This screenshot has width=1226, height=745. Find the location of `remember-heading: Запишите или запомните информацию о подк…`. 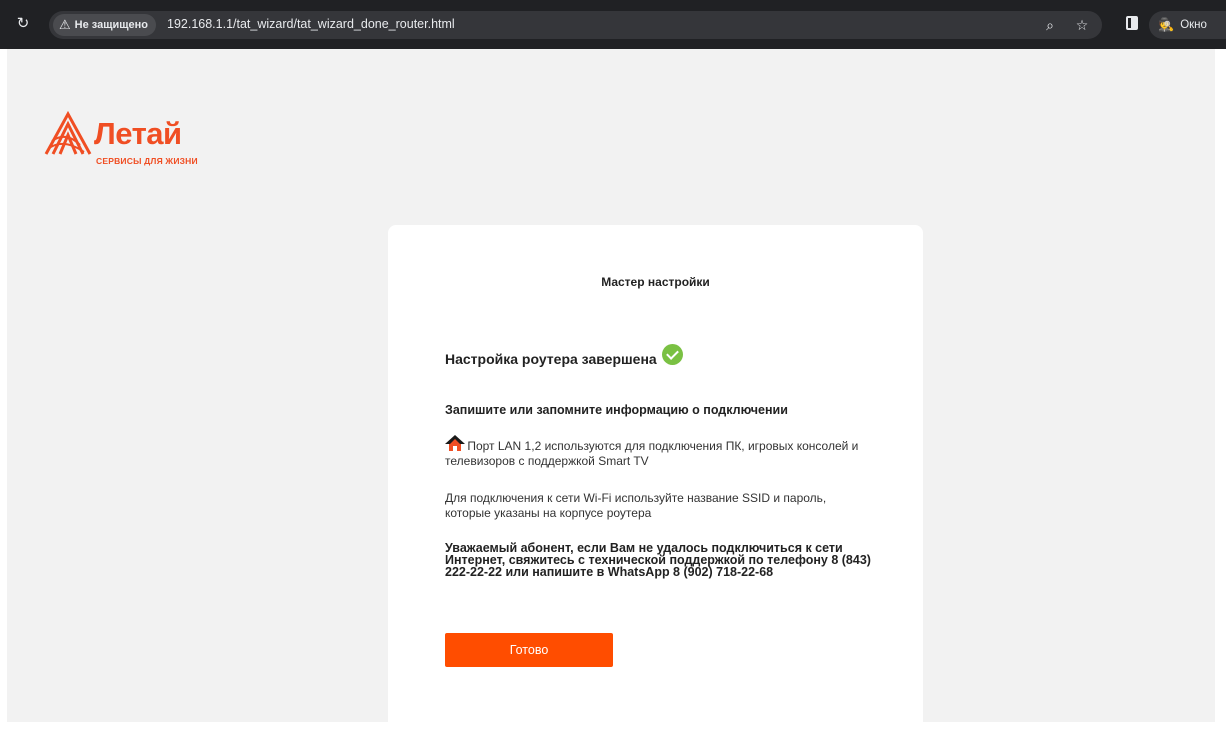

remember-heading: Запишите или запомните информацию о подк… is located at coordinates (616, 410).